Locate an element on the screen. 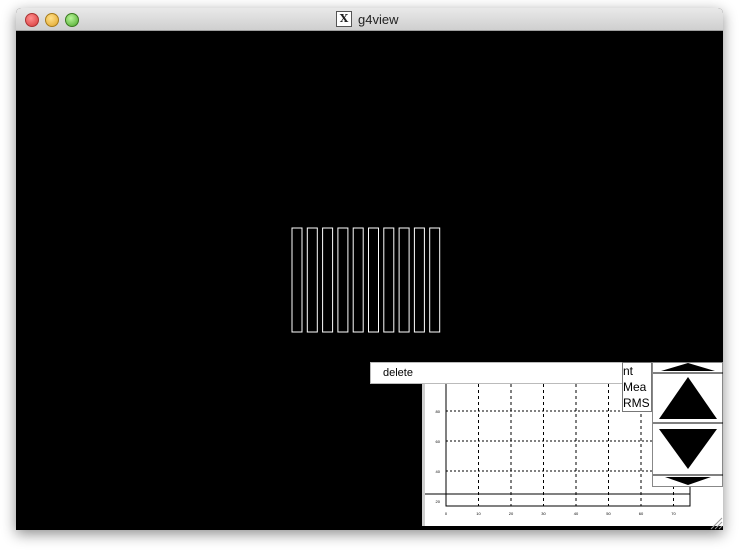  histogram-x-tick-label: 0 is located at coordinates (446, 513).